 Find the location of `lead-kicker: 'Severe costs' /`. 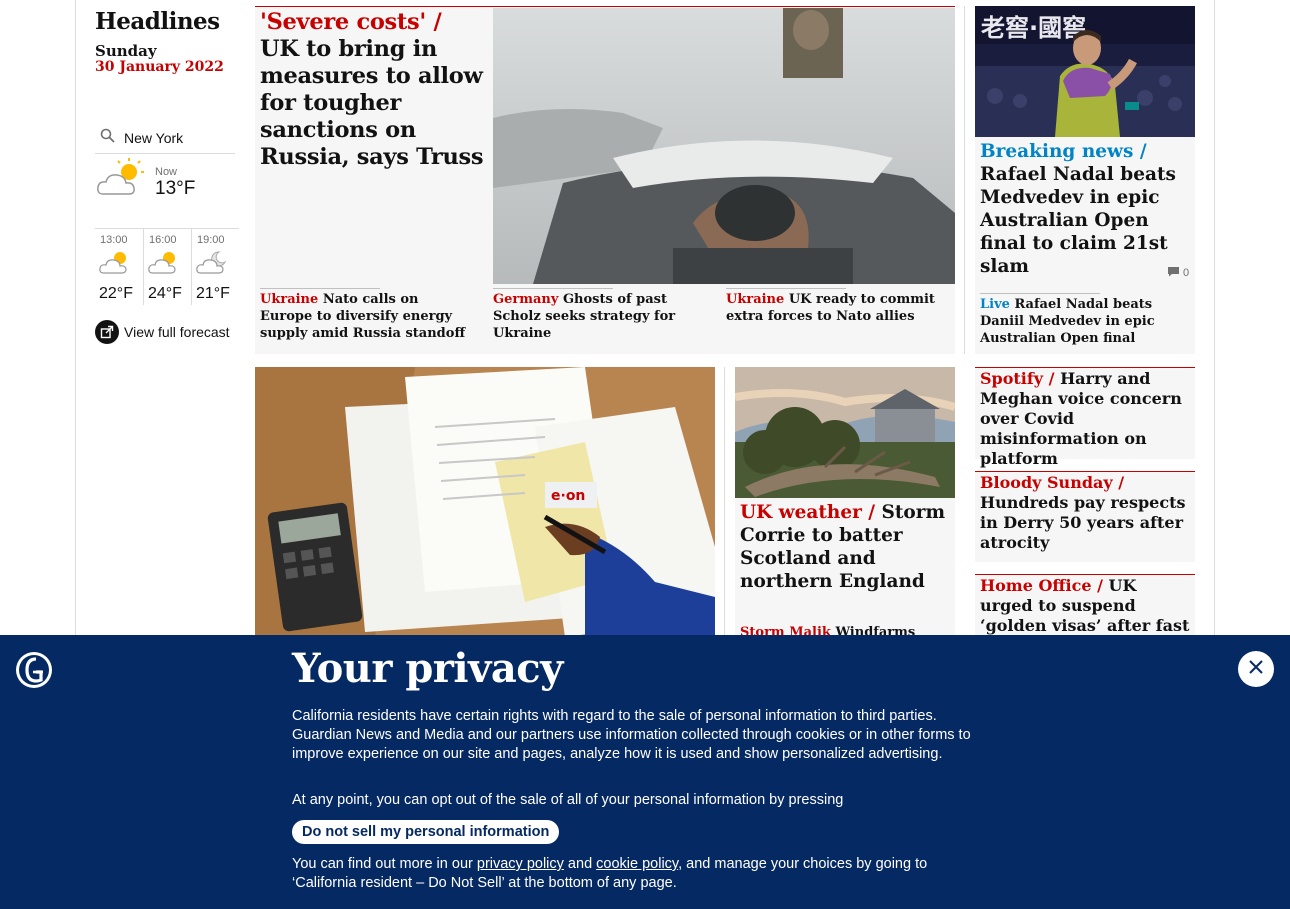

lead-kicker: 'Severe costs' / is located at coordinates (351, 22).